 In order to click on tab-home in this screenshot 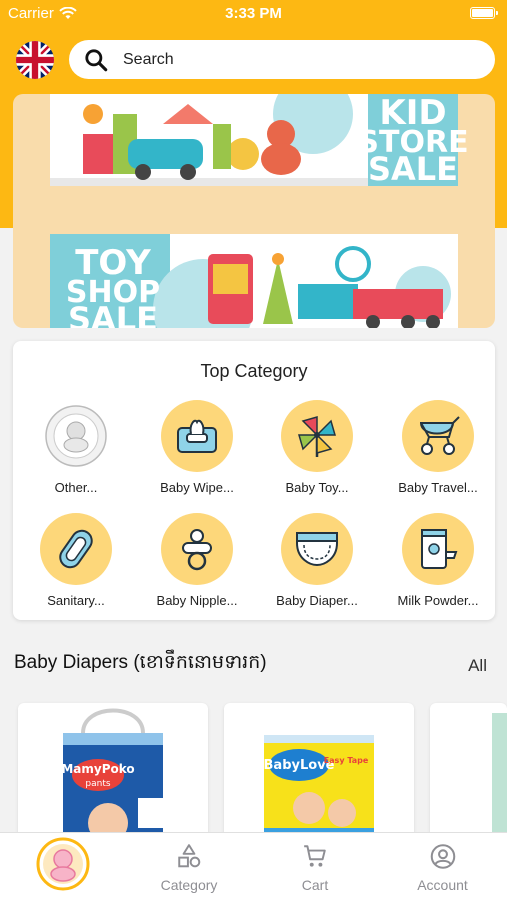, I will do `click(63, 866)`.